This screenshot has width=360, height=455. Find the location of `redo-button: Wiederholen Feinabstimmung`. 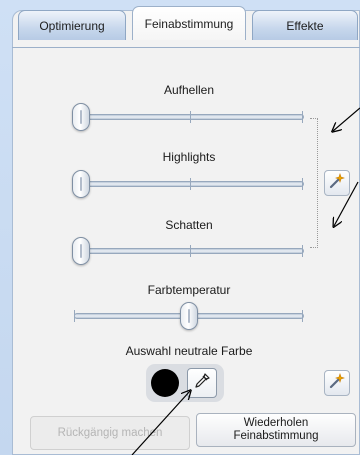

redo-button: Wiederholen Feinabstimmung is located at coordinates (276, 430).